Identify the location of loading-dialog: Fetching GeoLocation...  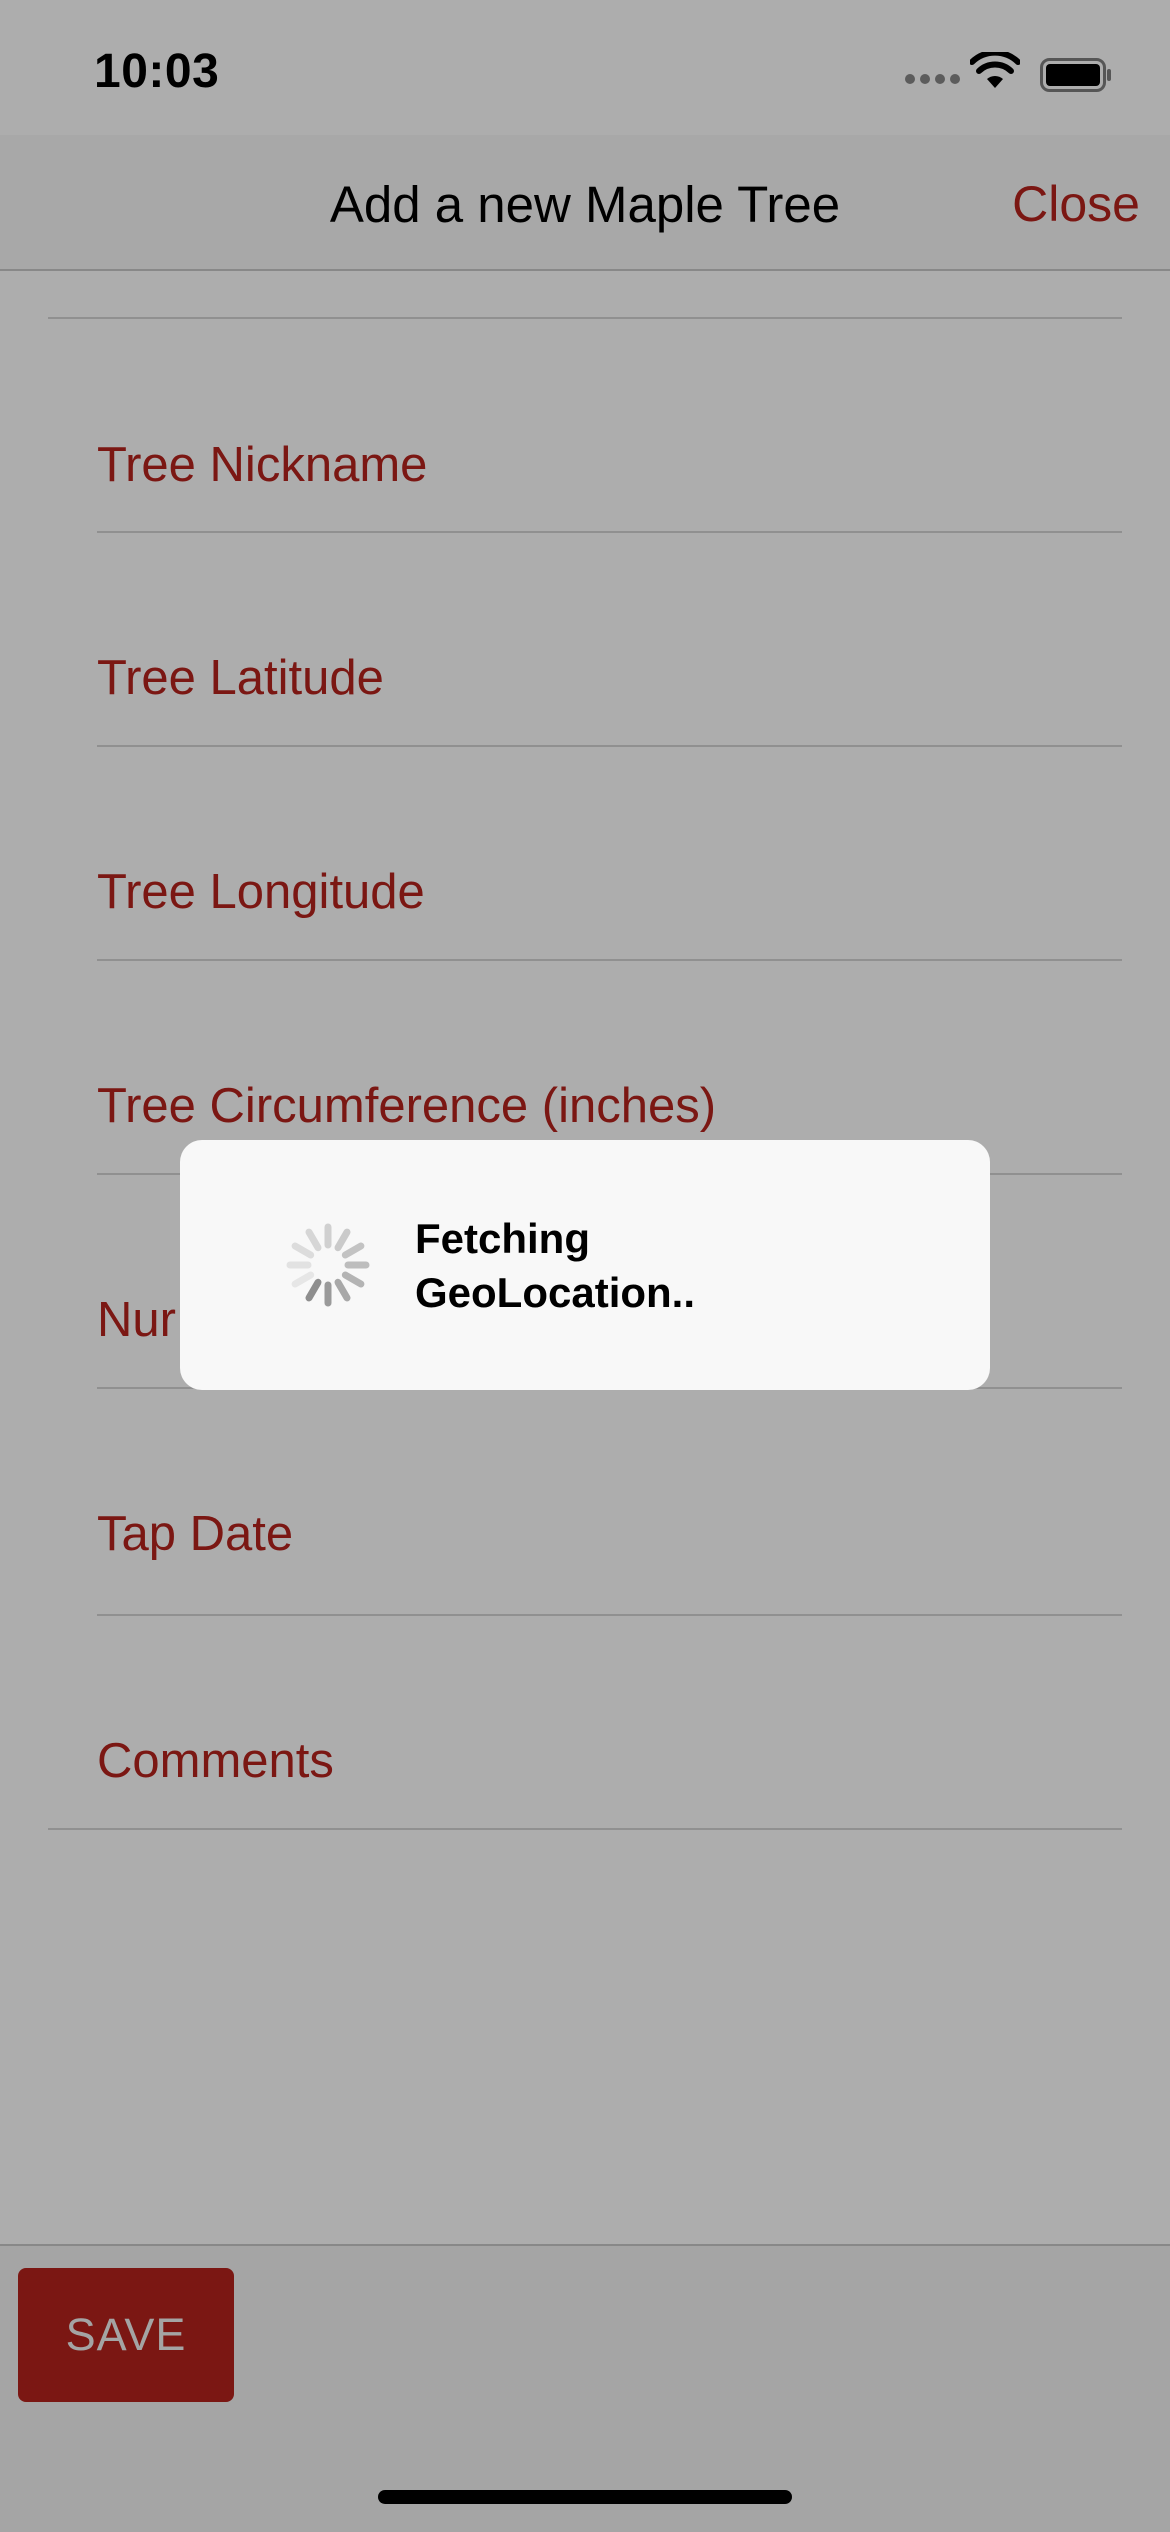
(585, 1265).